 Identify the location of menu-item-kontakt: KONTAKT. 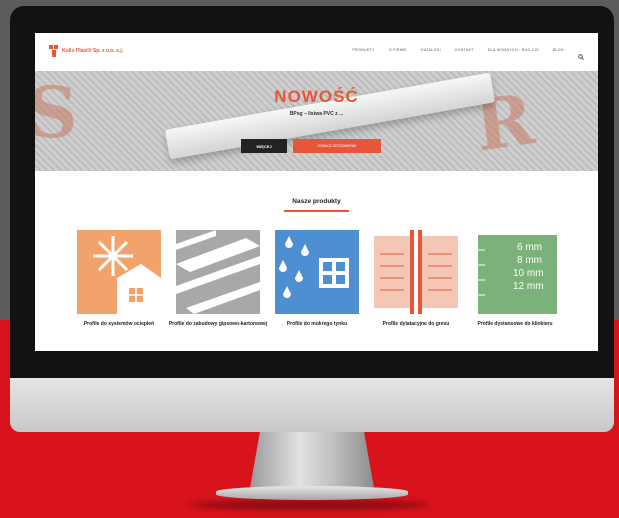
(464, 50).